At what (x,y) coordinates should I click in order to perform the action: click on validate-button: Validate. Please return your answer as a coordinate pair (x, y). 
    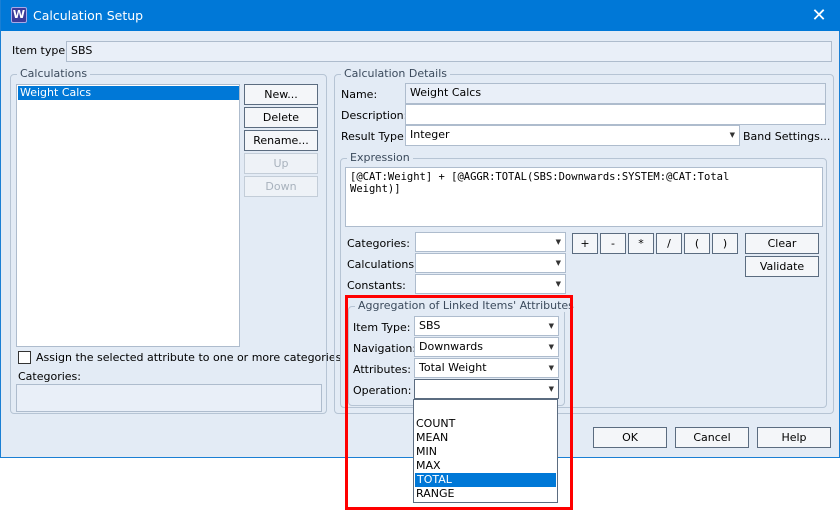
    Looking at the image, I should click on (782, 266).